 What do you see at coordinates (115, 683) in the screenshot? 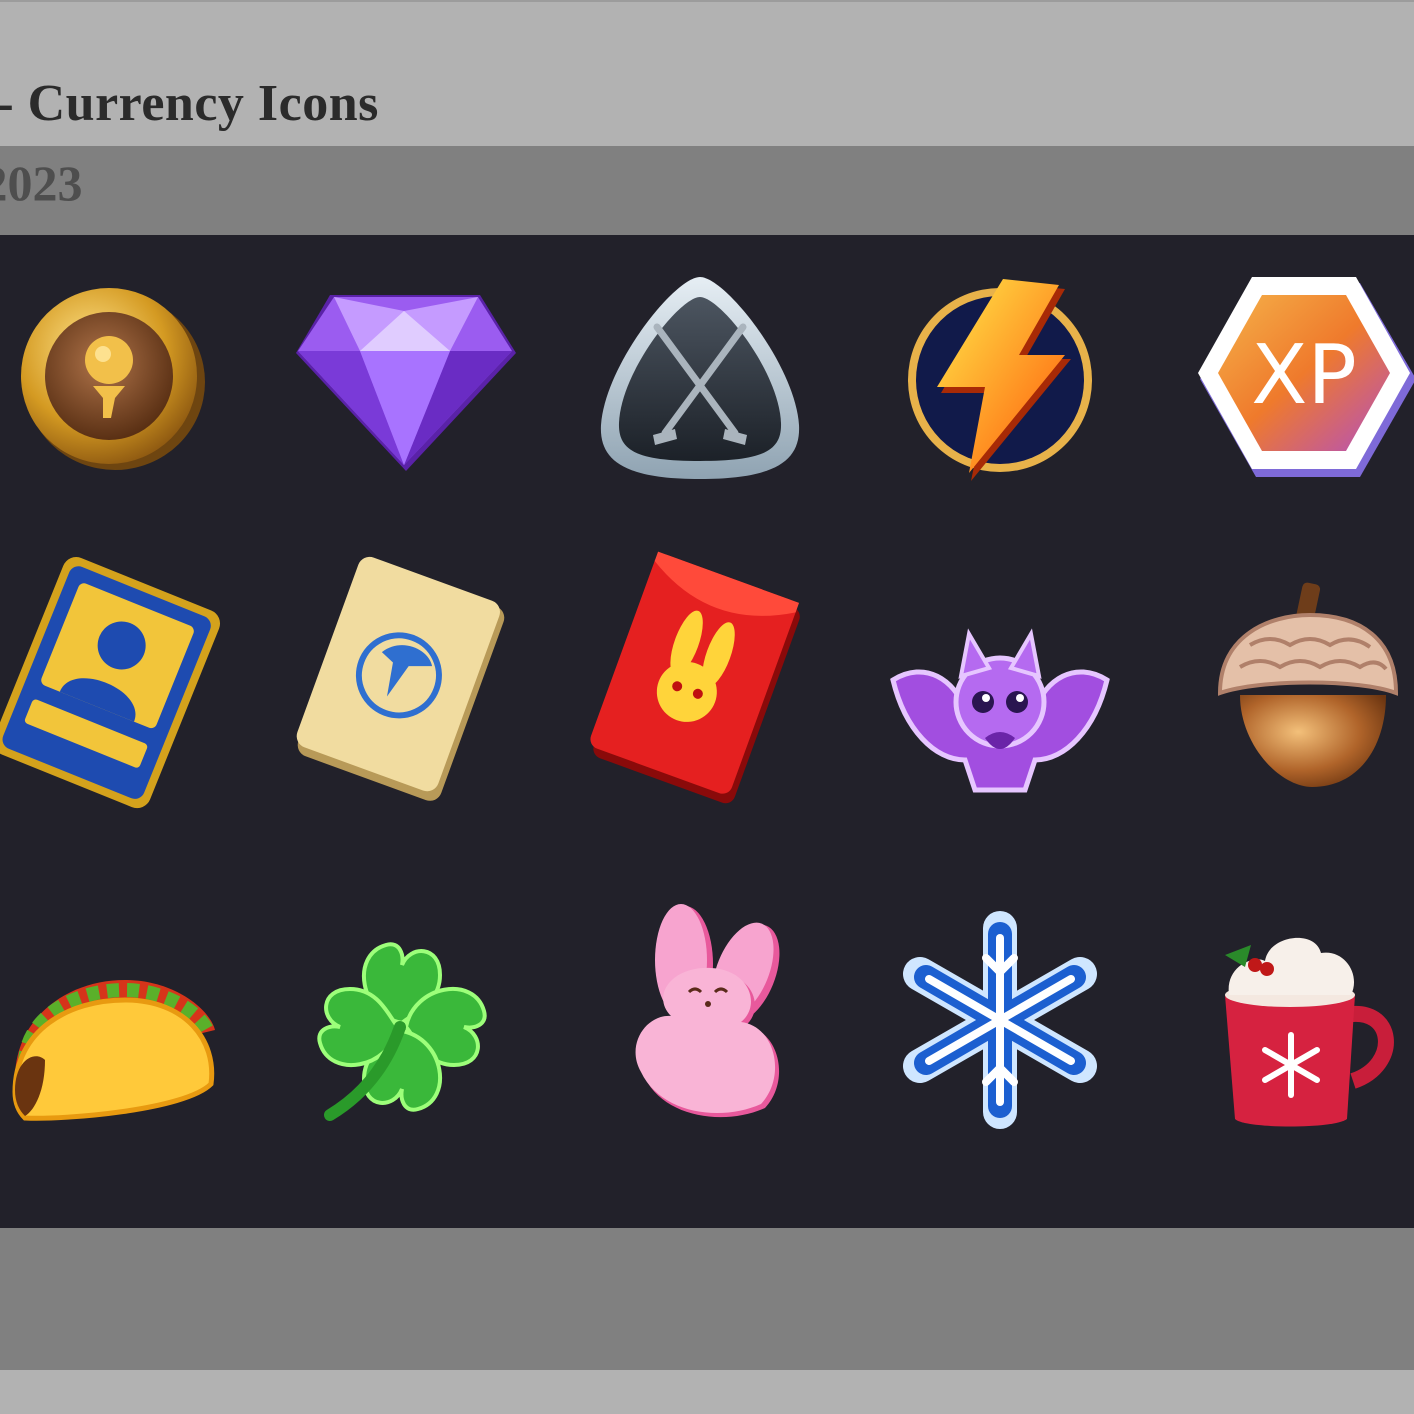
I see `player-card-icon` at bounding box center [115, 683].